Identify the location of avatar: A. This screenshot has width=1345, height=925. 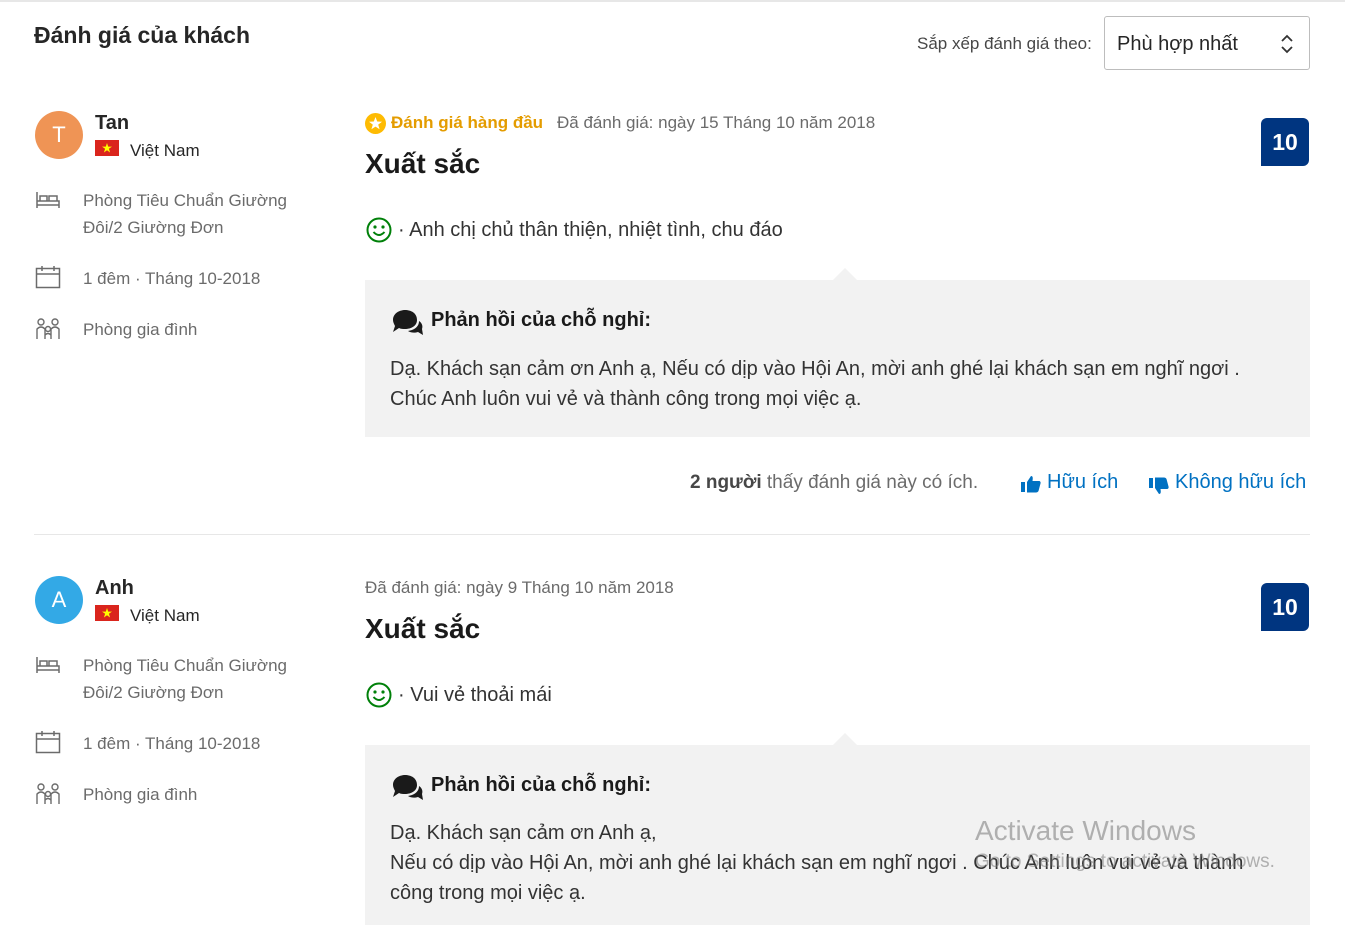
(59, 600).